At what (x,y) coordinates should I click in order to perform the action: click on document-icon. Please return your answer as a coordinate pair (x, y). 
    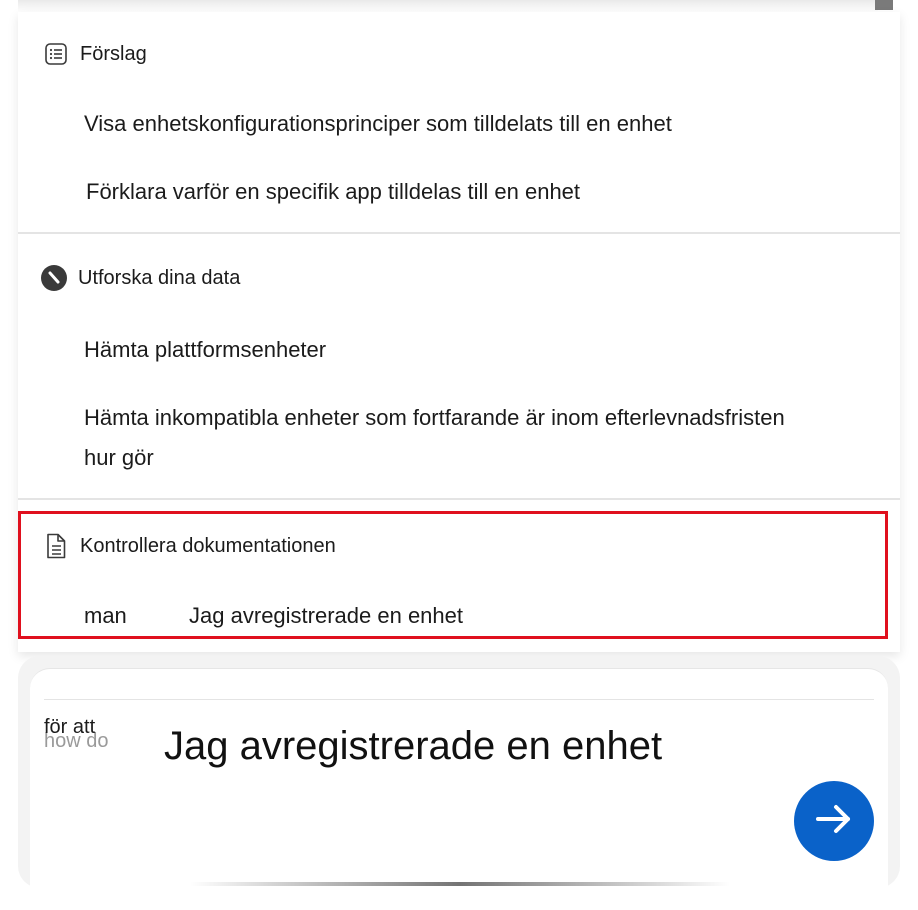
    Looking at the image, I should click on (56, 546).